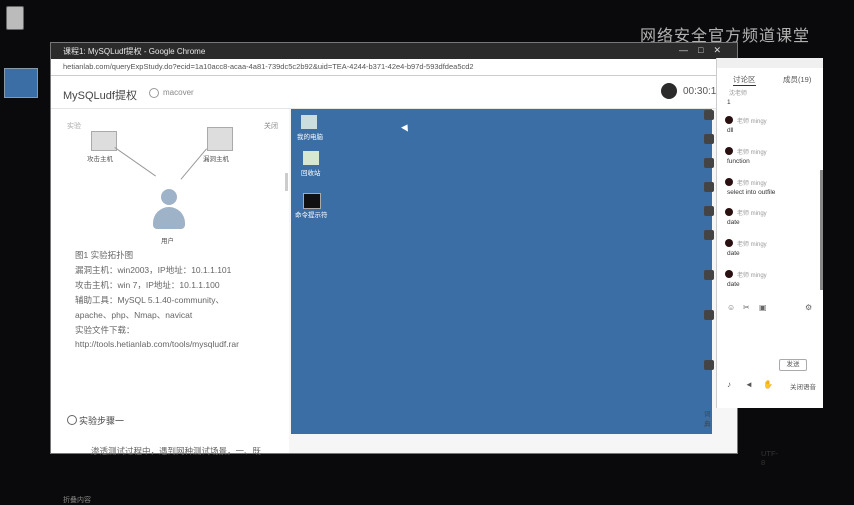 The width and height of the screenshot is (854, 505). What do you see at coordinates (105, 330) in the screenshot?
I see `info-line: 实验文件下载：` at bounding box center [105, 330].